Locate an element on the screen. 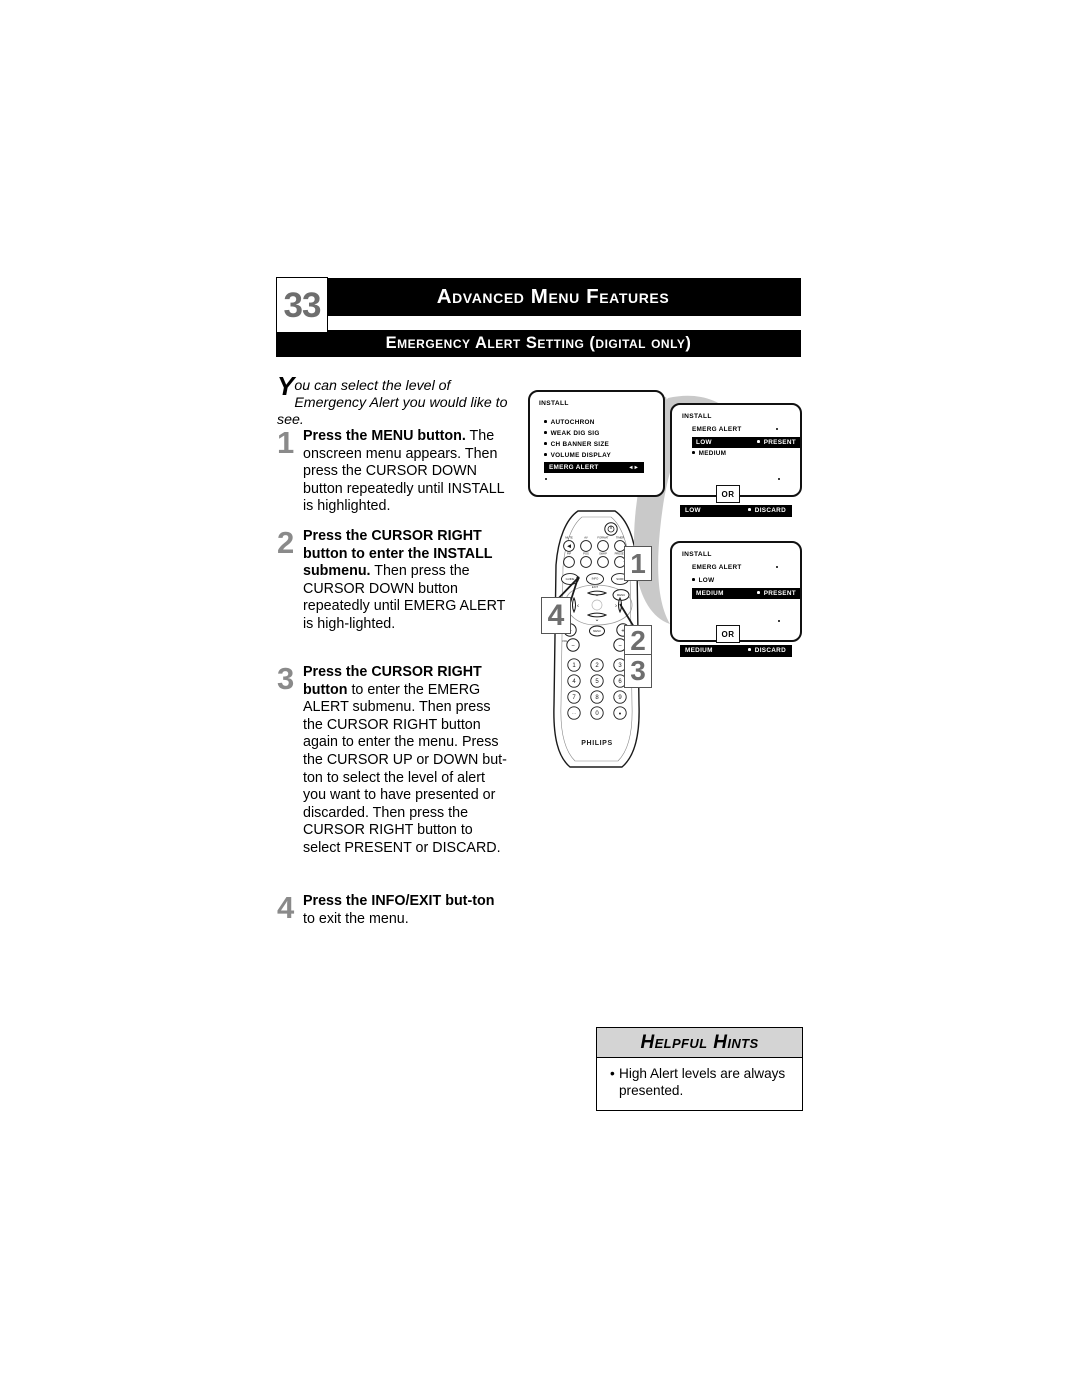 This screenshot has height=1397, width=1080. tv-menu-item-autochron: AUTOCHRON is located at coordinates (569, 422).